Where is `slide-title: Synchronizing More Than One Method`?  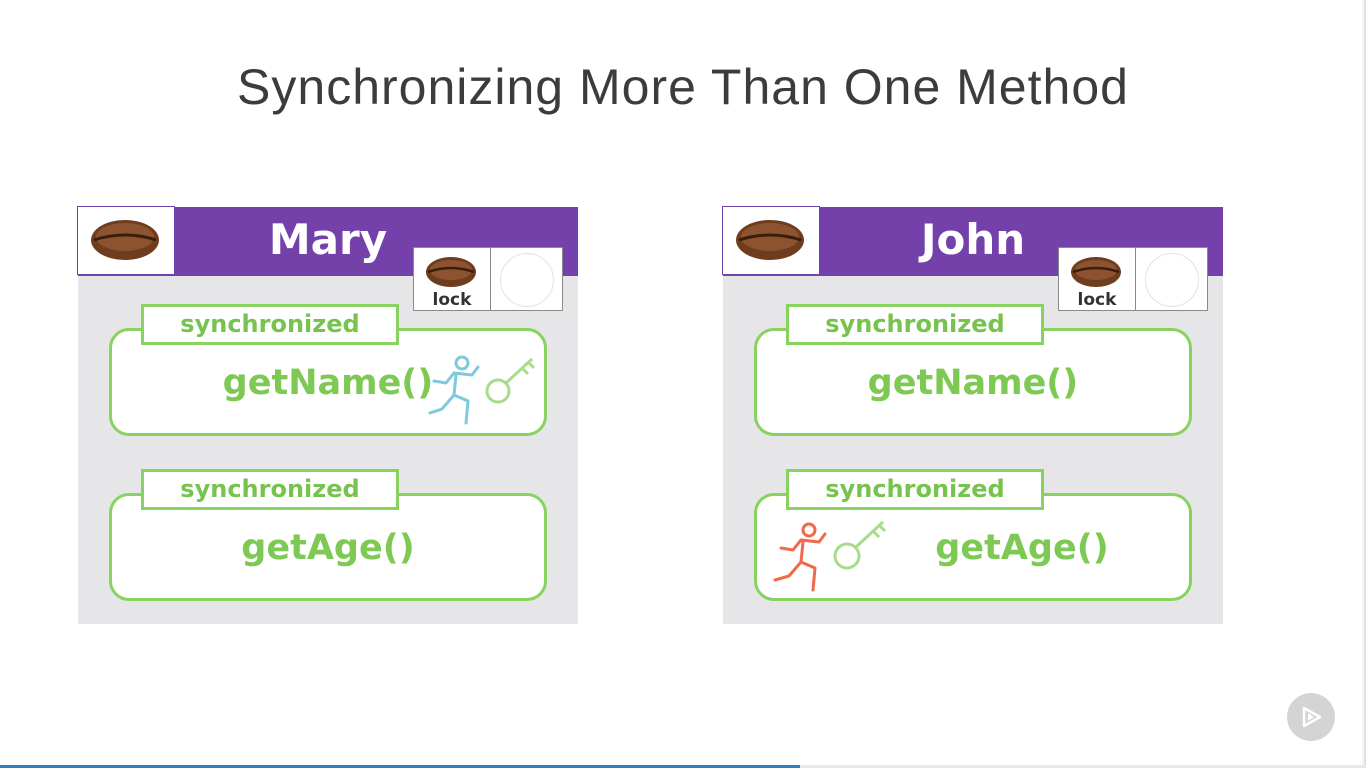
slide-title: Synchronizing More Than One Method is located at coordinates (683, 87).